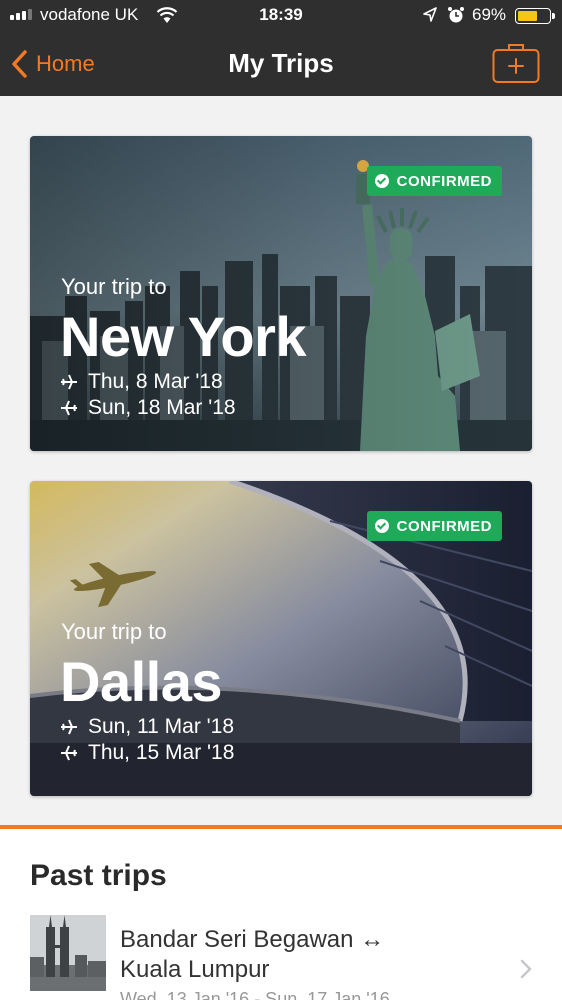 This screenshot has height=1000, width=562. What do you see at coordinates (98, 875) in the screenshot?
I see `past-trips-title: Past trips` at bounding box center [98, 875].